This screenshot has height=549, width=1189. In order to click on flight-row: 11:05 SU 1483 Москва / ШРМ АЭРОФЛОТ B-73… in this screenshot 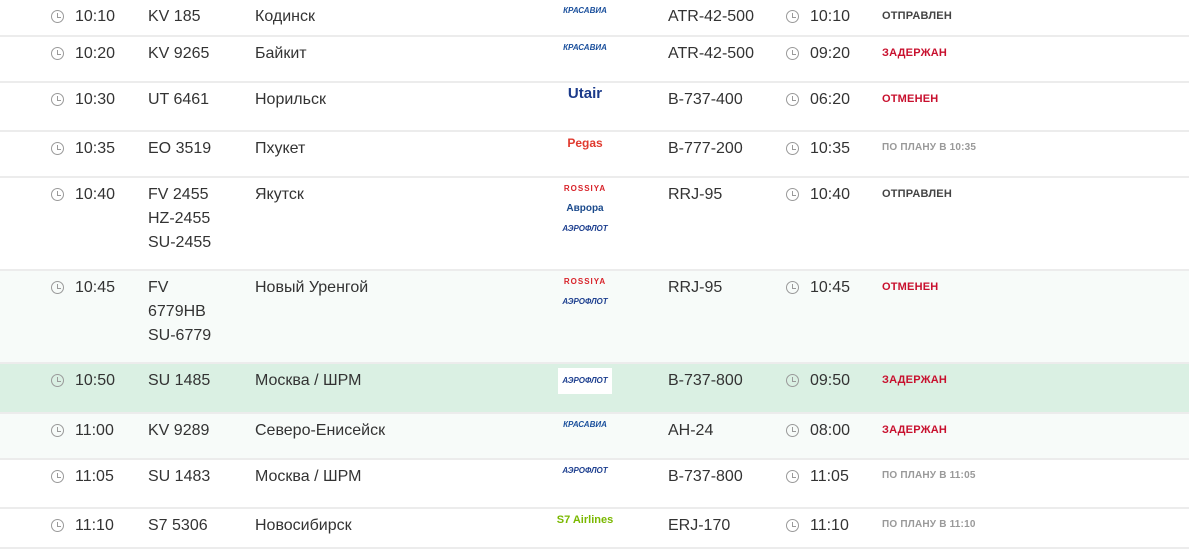, I will do `click(594, 484)`.